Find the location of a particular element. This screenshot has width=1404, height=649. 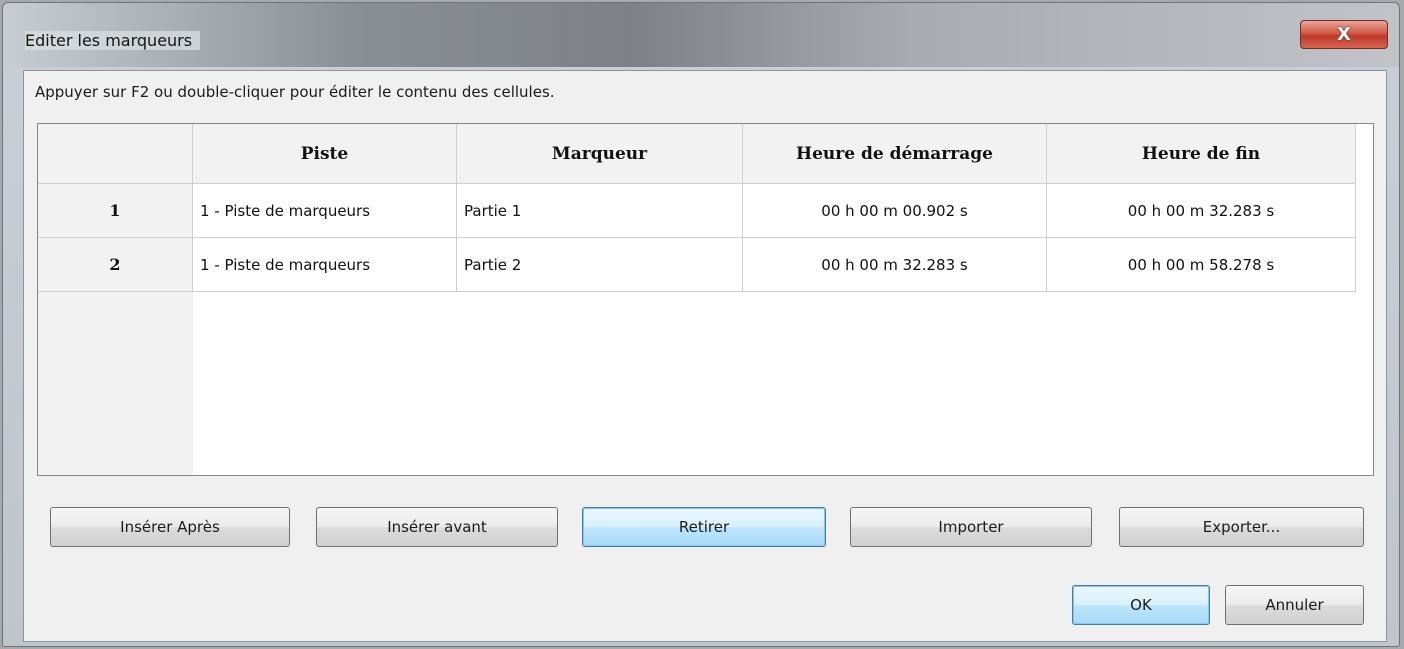

cell-marqueur: Partie 2 is located at coordinates (600, 264).